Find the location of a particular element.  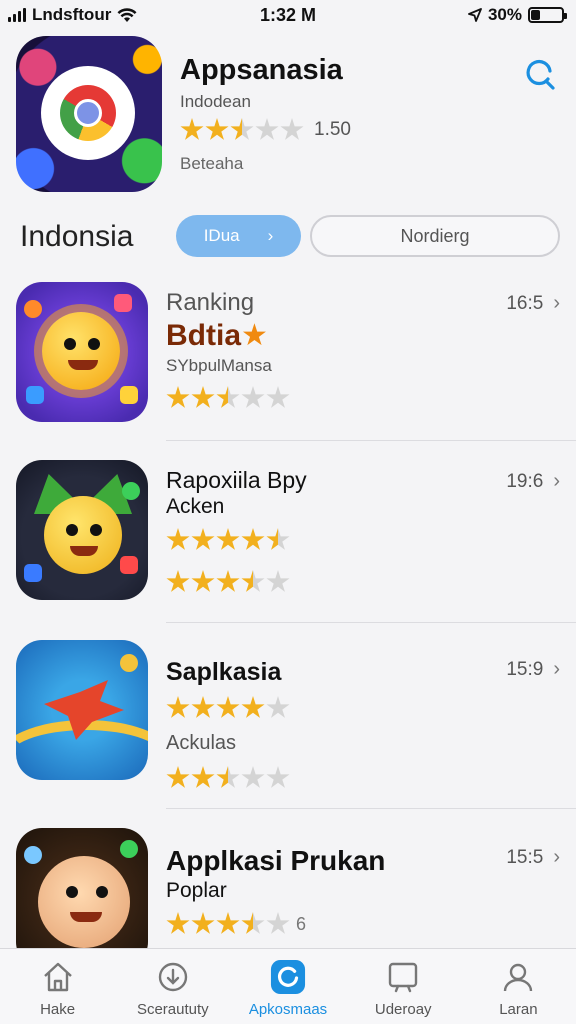

browser-logo-icon is located at coordinates (88, 113).